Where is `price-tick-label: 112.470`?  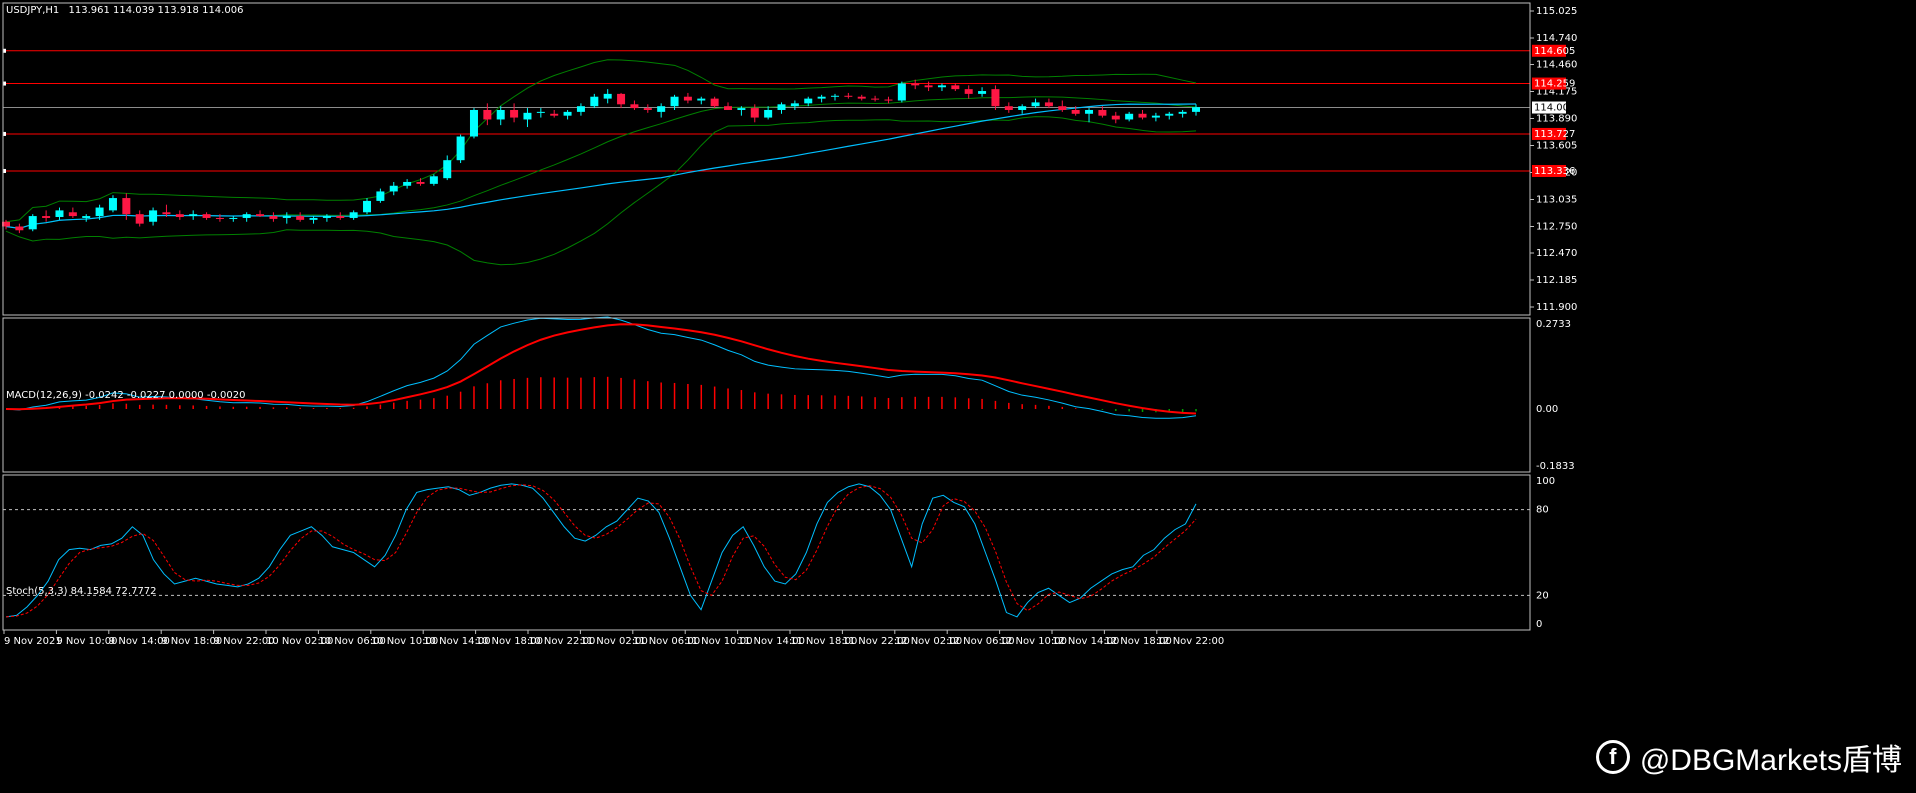
price-tick-label: 112.470 is located at coordinates (1556, 253).